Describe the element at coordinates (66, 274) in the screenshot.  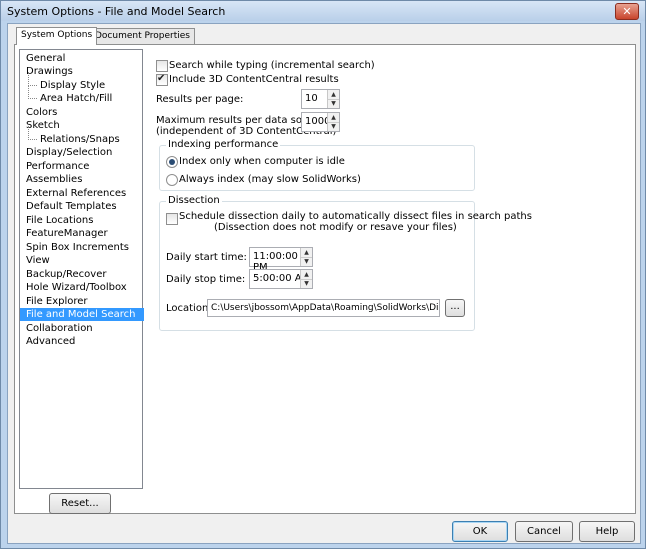
I see `nav-item-backup-recover: Backup/Recover` at that location.